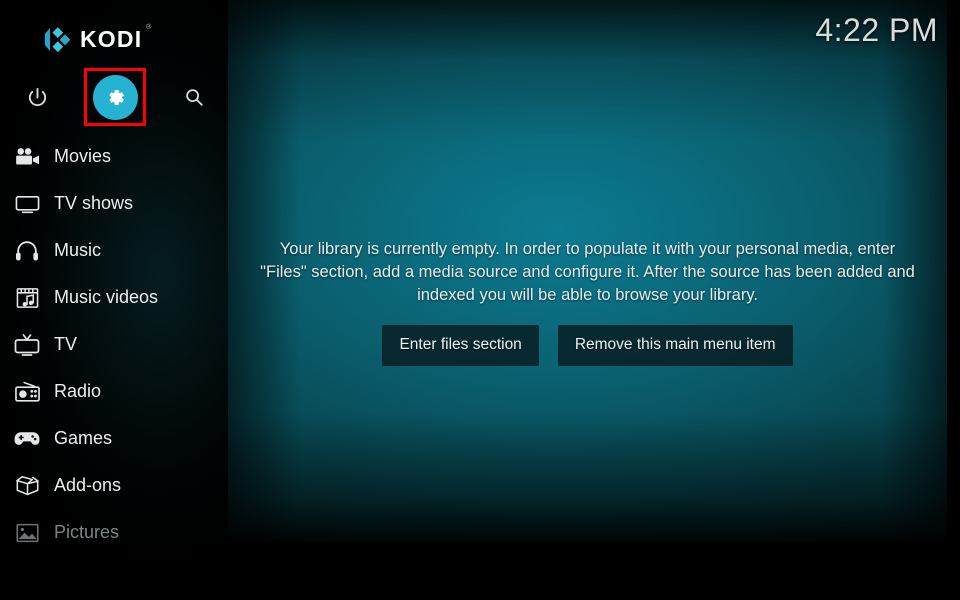 Image resolution: width=960 pixels, height=600 pixels. Describe the element at coordinates (87, 532) in the screenshot. I see `sidebar-item-label: Pictures` at that location.